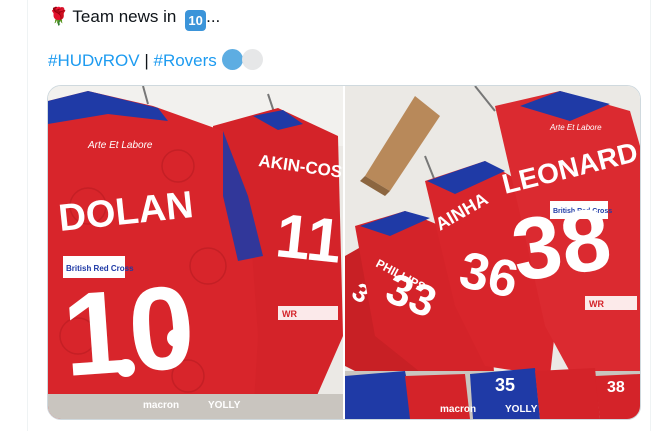 The image size is (660, 431). Describe the element at coordinates (575, 127) in the screenshot. I see `club-motto-right: Arte Et Labore` at that location.